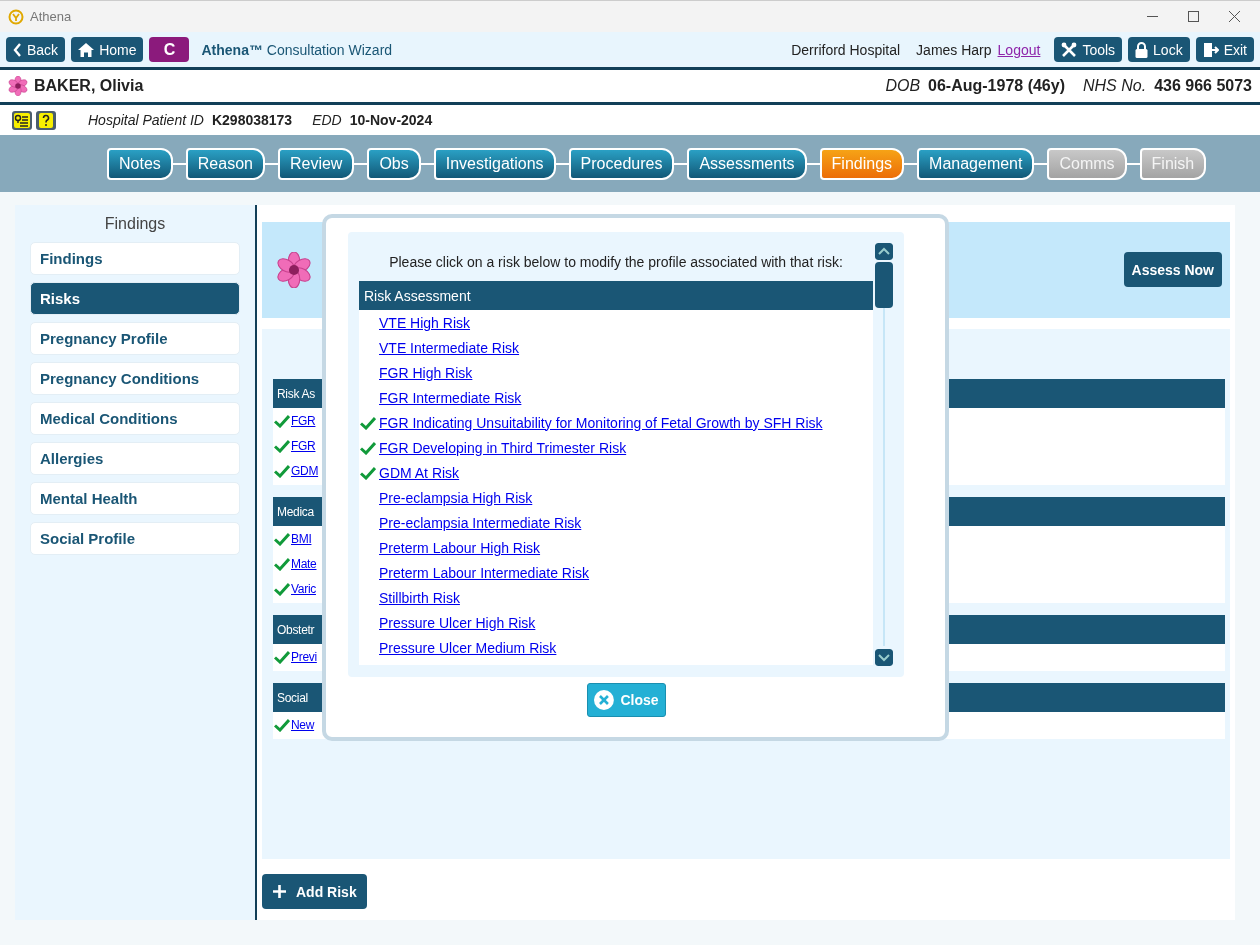  What do you see at coordinates (457, 622) in the screenshot?
I see `risk-link: Pressure Ulcer High Risk` at bounding box center [457, 622].